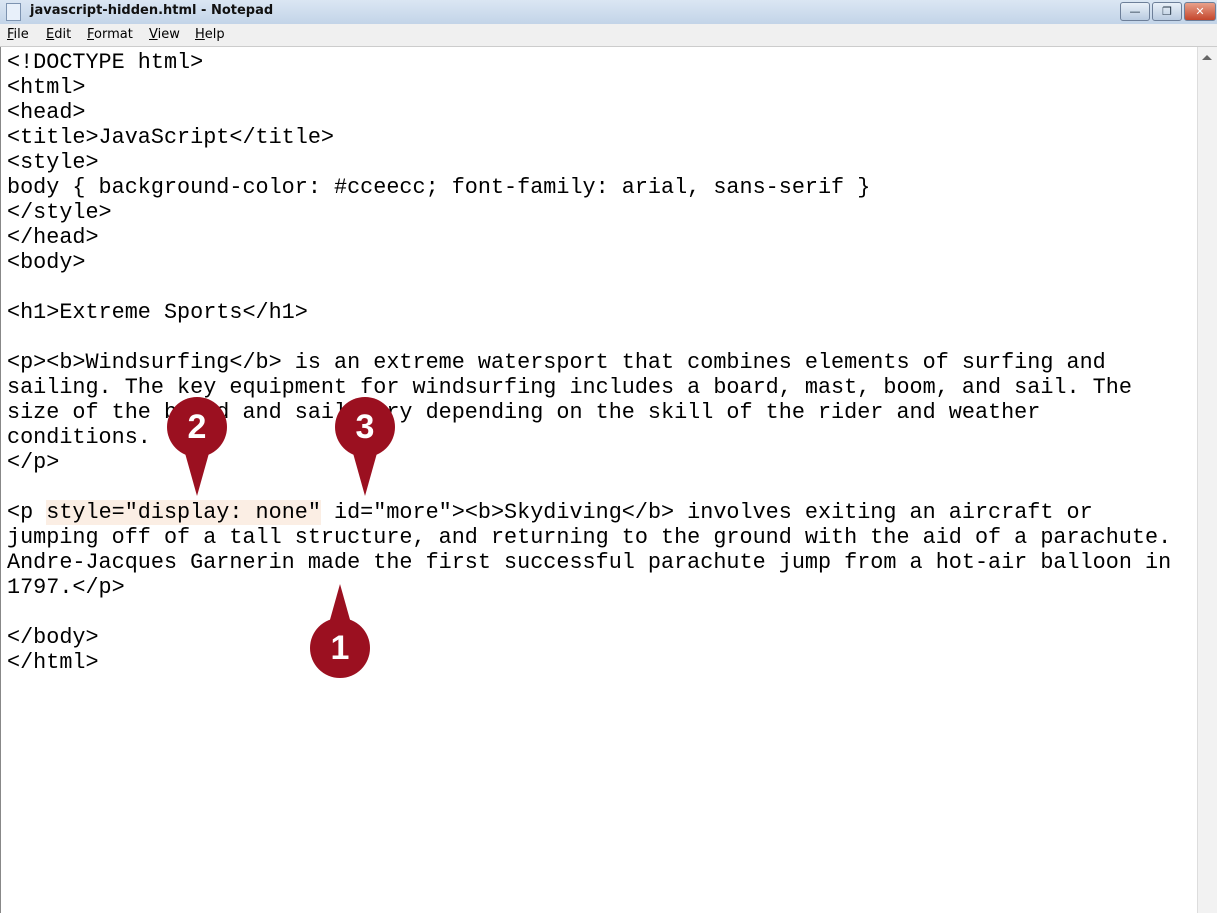  I want to click on vertical-scrollbar, so click(1207, 480).